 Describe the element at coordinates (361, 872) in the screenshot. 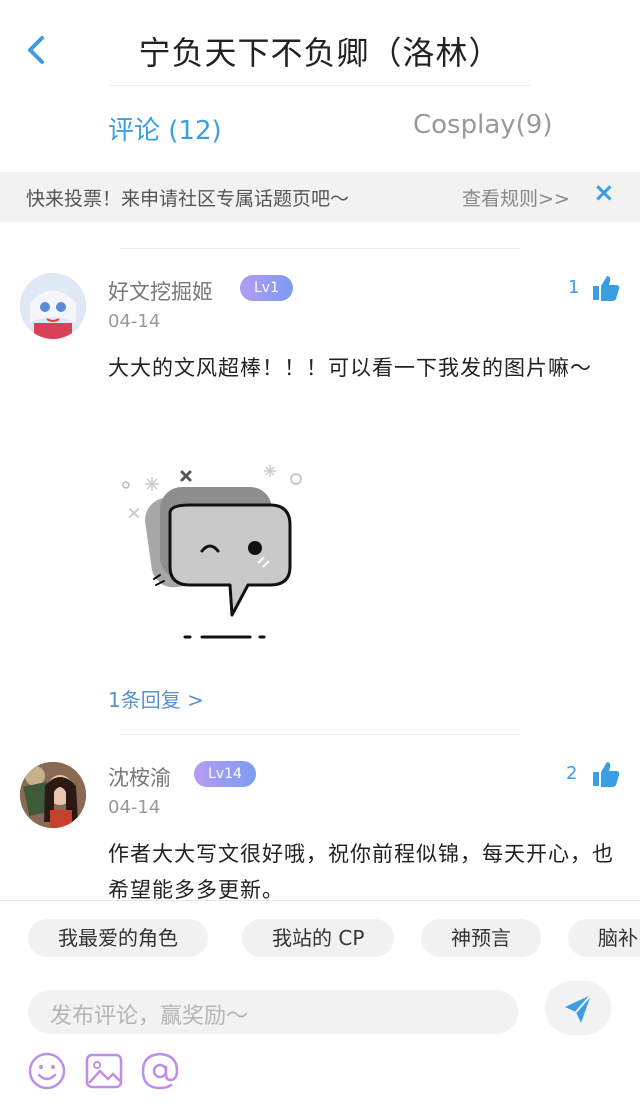

I see `comment-text: 作者大大写文很好哦，祝你前程似锦，每天开心，也希望能多多更新。` at that location.